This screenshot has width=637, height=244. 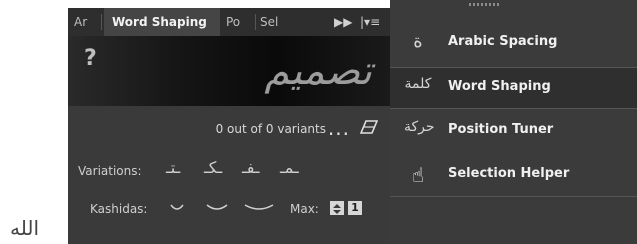 What do you see at coordinates (270, 129) in the screenshot?
I see `variants-count: 0 out of 0 variants` at bounding box center [270, 129].